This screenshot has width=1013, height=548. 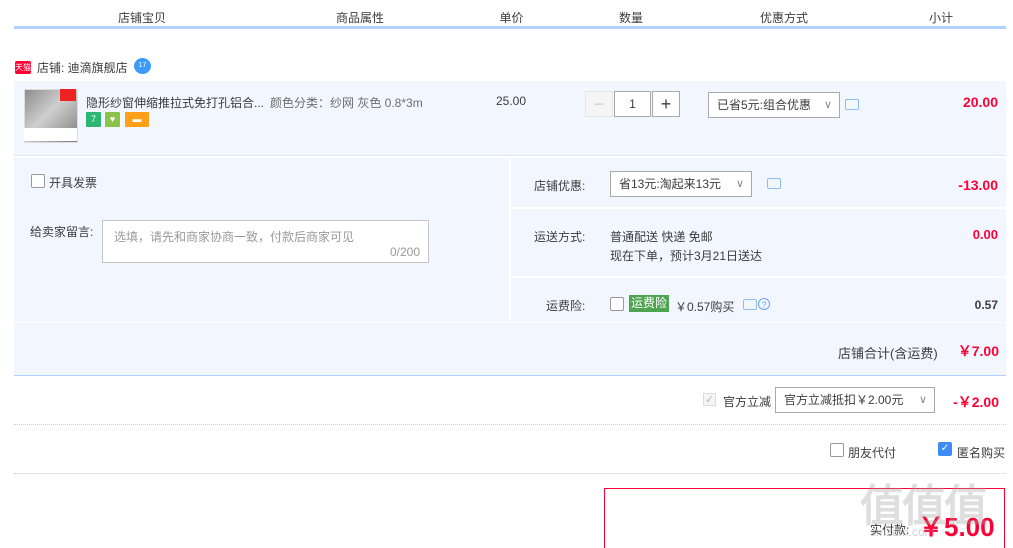 I want to click on shop-discount-select: 省13元:淘起来13元 ∨, so click(x=681, y=184).